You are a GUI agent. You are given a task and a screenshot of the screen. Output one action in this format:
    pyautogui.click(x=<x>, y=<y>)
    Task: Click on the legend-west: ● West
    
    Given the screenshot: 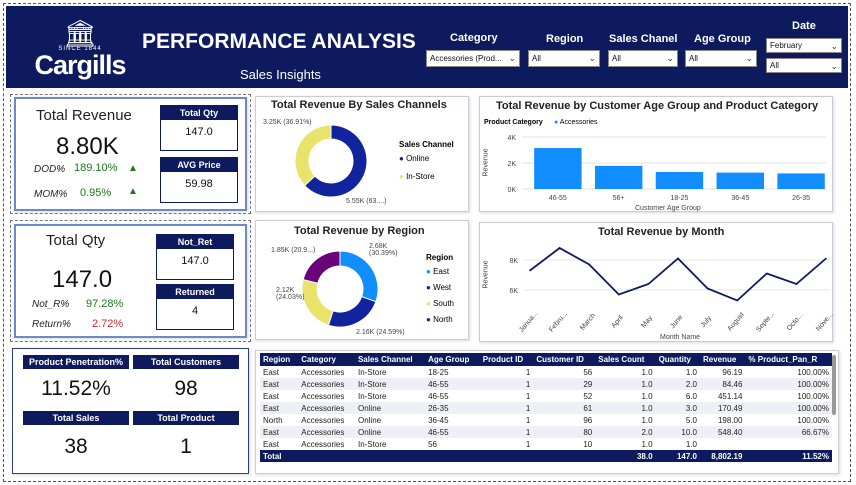 What is the action you would take?
    pyautogui.click(x=438, y=287)
    